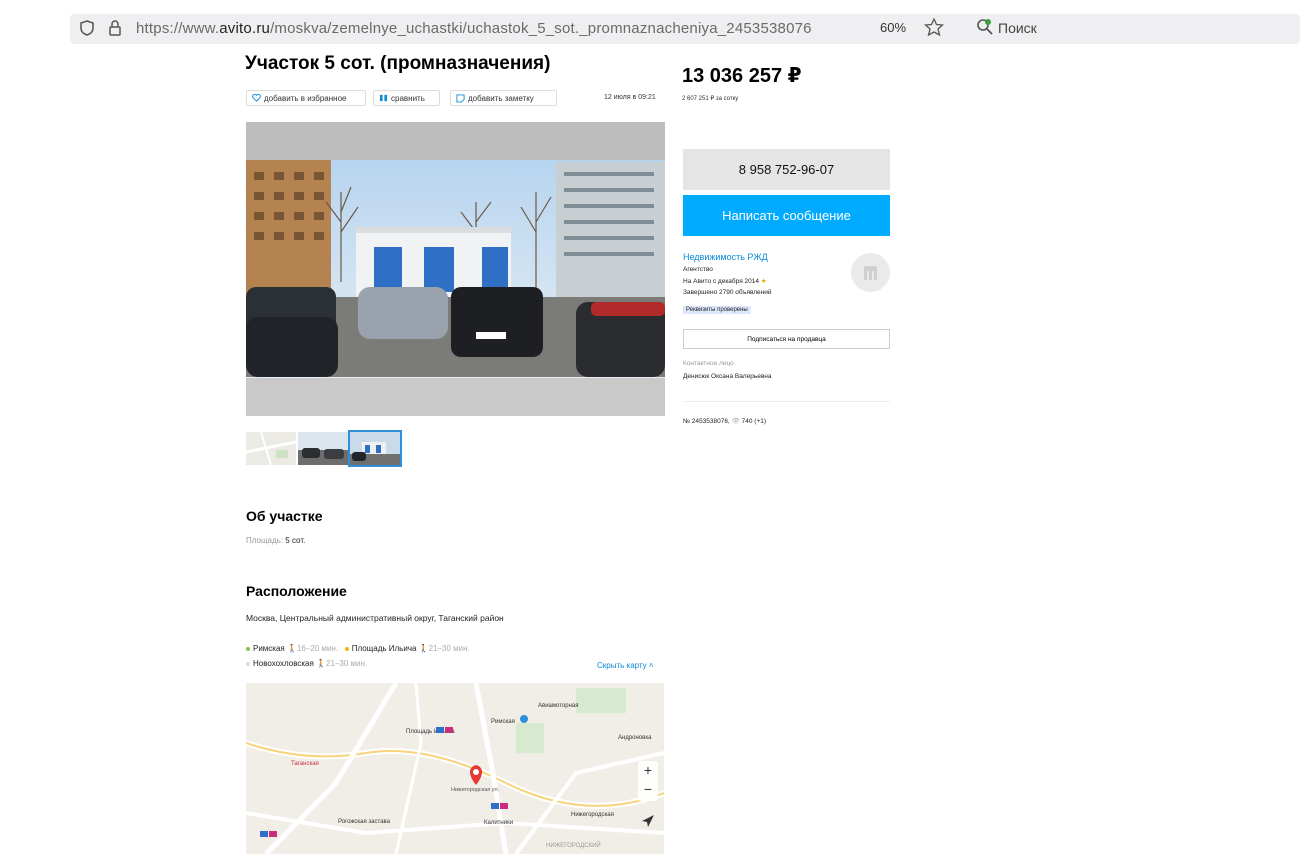 Image resolution: width=1303 pixels, height=854 pixels. I want to click on hide-map-label: Скрыть карту, so click(622, 665).